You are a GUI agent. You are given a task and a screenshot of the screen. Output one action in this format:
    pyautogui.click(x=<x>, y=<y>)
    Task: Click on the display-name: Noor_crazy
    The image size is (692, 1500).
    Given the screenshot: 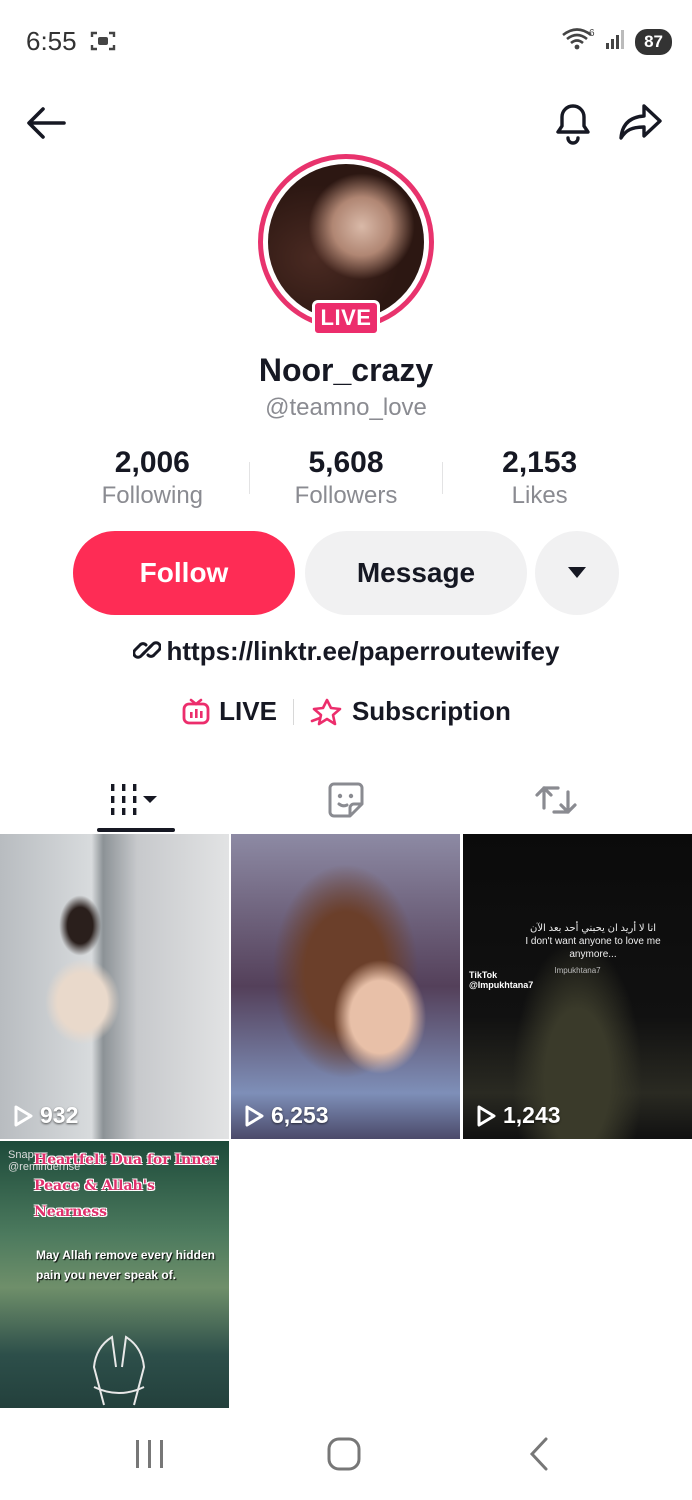 What is the action you would take?
    pyautogui.click(x=346, y=370)
    